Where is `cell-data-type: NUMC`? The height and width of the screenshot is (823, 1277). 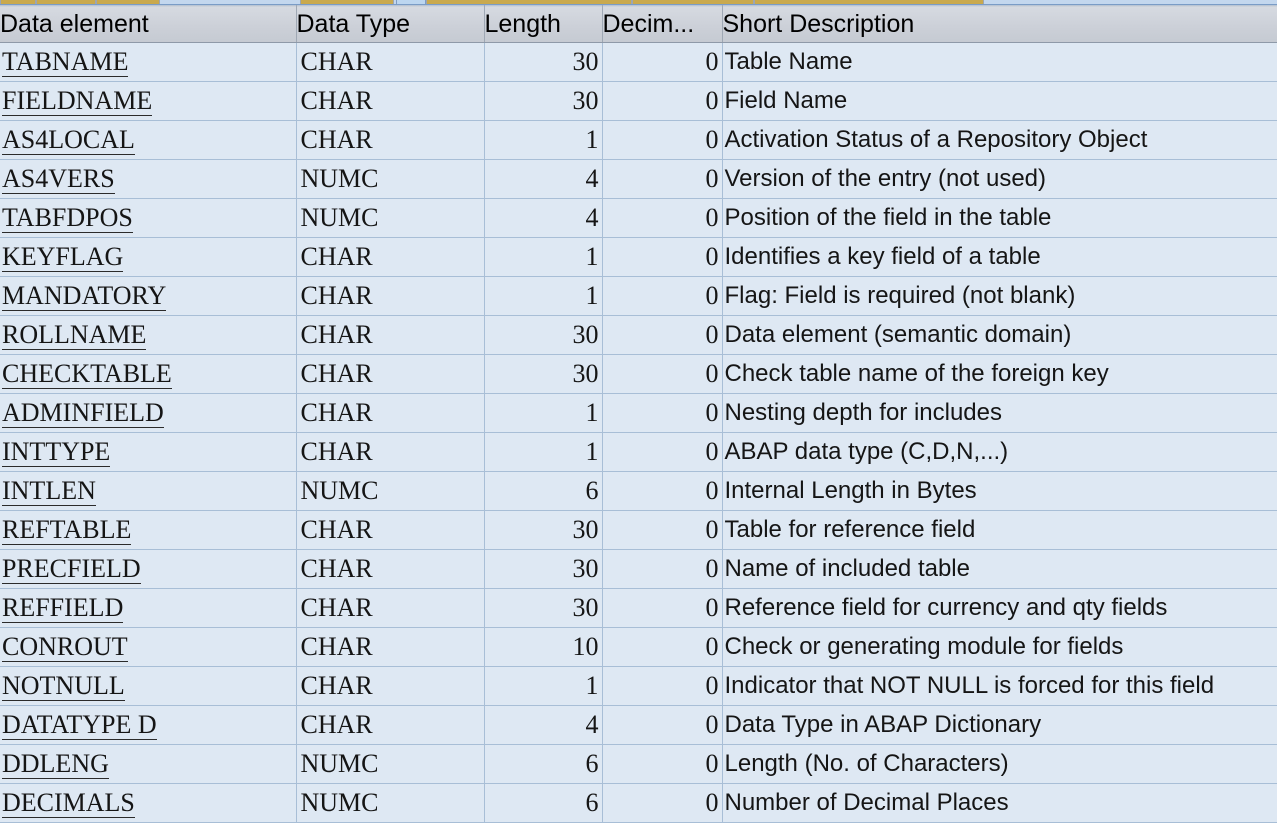 cell-data-type: NUMC is located at coordinates (390, 218).